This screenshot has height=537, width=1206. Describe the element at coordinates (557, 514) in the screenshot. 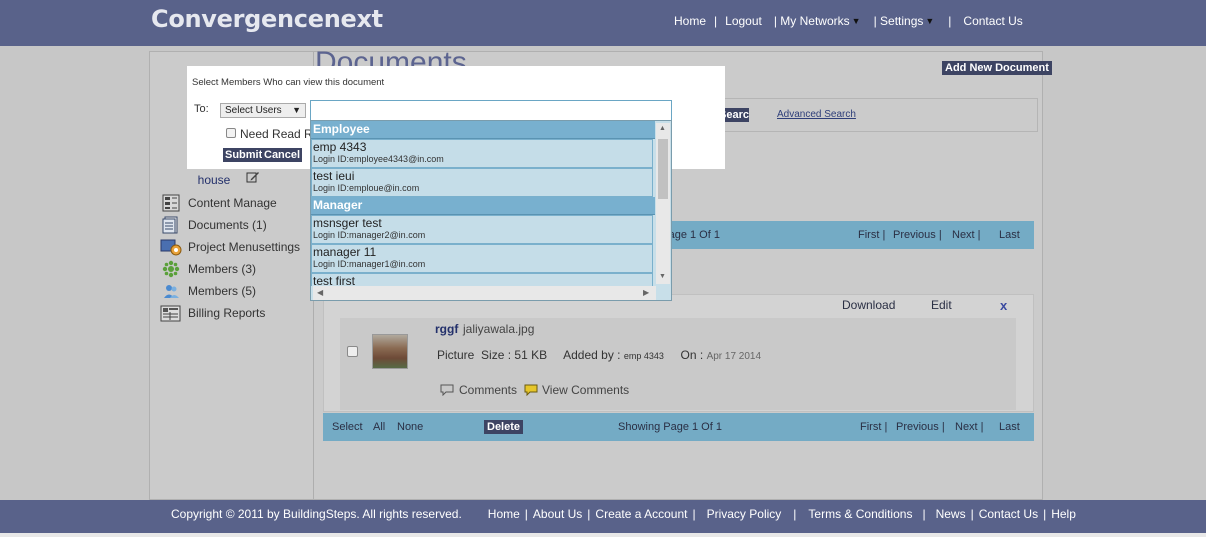

I see `footer-about-link: About Us` at that location.